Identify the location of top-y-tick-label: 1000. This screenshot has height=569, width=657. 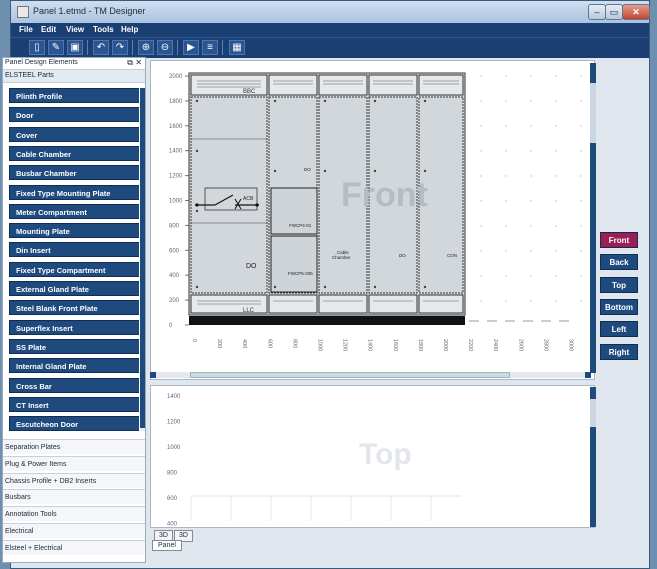
(174, 448).